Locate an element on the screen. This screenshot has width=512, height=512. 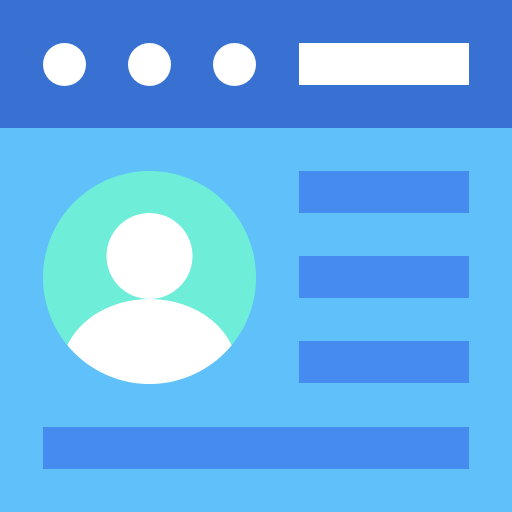
address-bar is located at coordinates (384, 64).